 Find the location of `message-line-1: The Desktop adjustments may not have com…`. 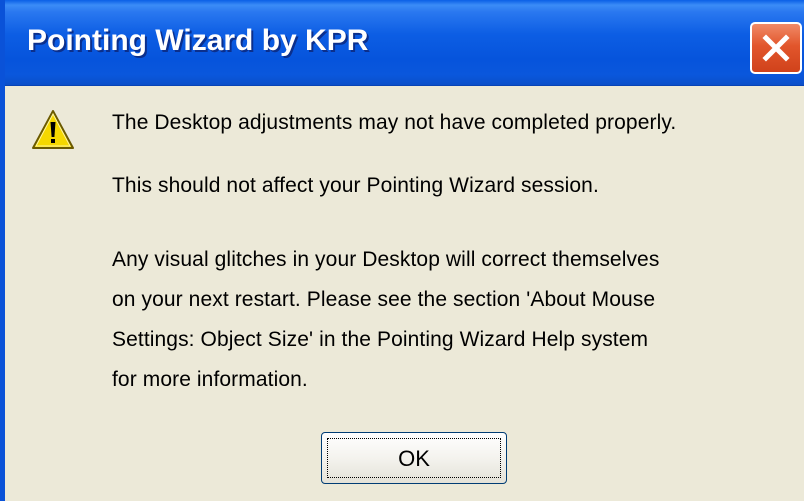

message-line-1: The Desktop adjustments may not have com… is located at coordinates (394, 122).